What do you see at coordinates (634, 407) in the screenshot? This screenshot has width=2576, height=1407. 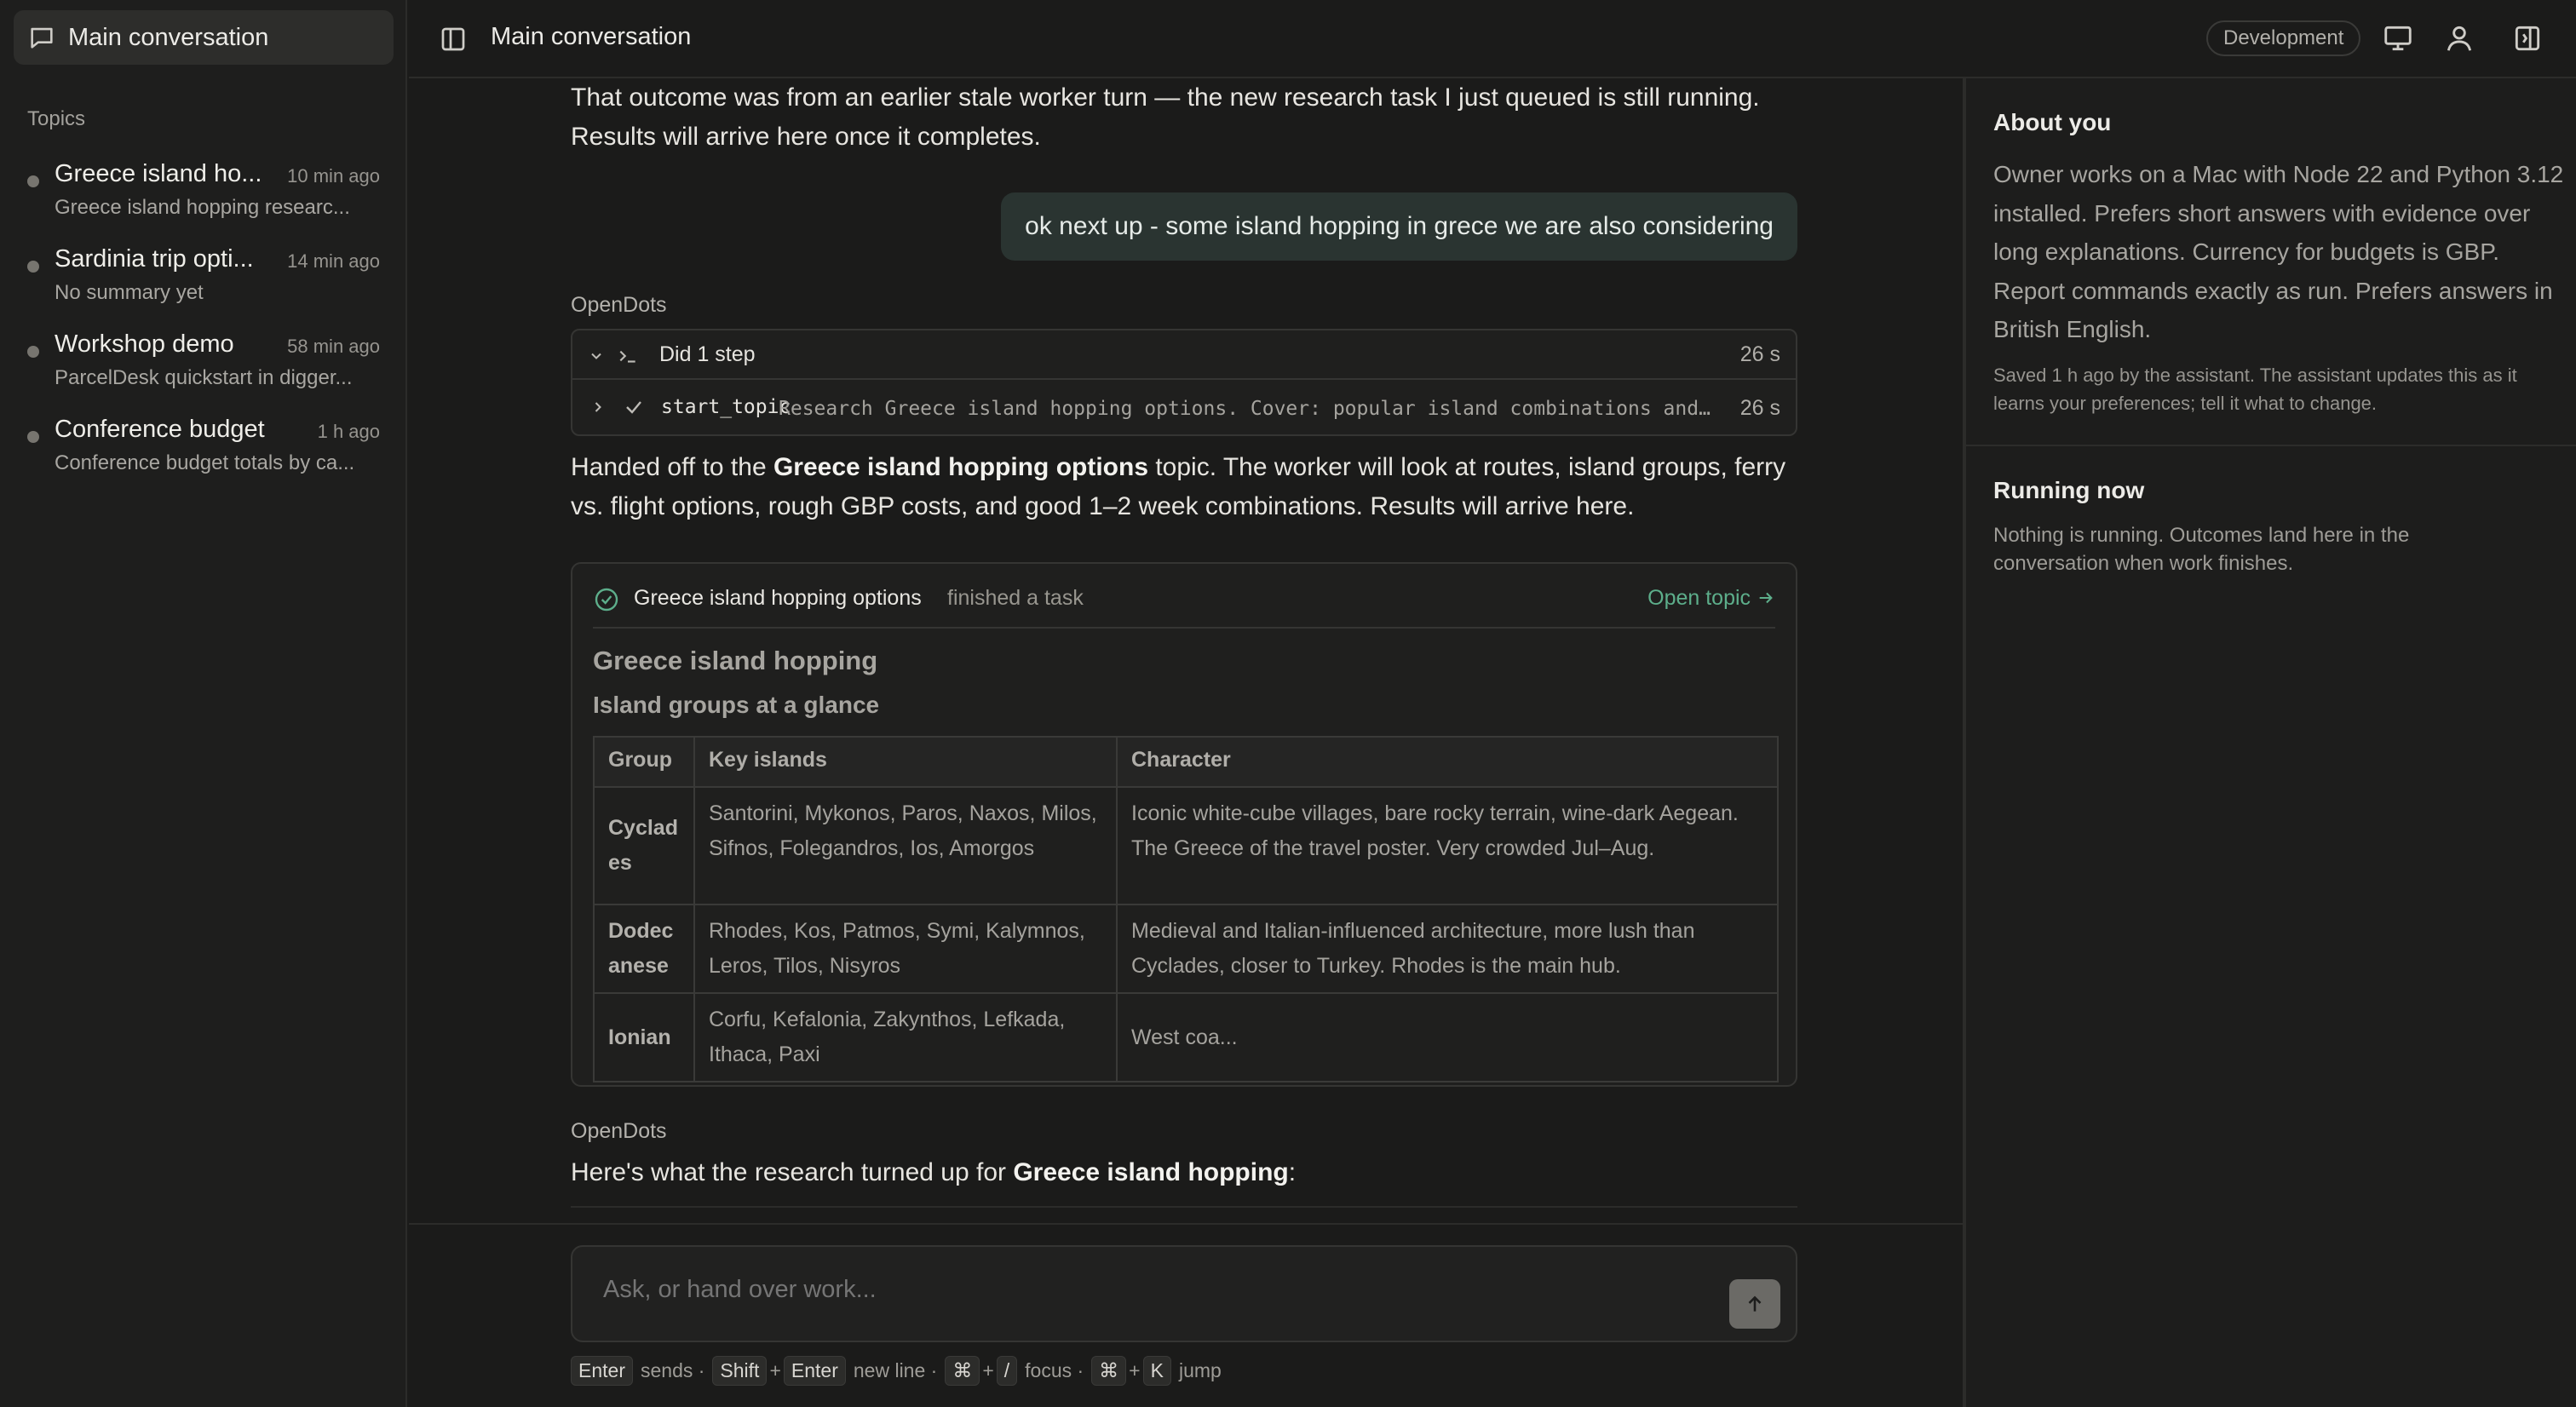 I see `check-icon` at bounding box center [634, 407].